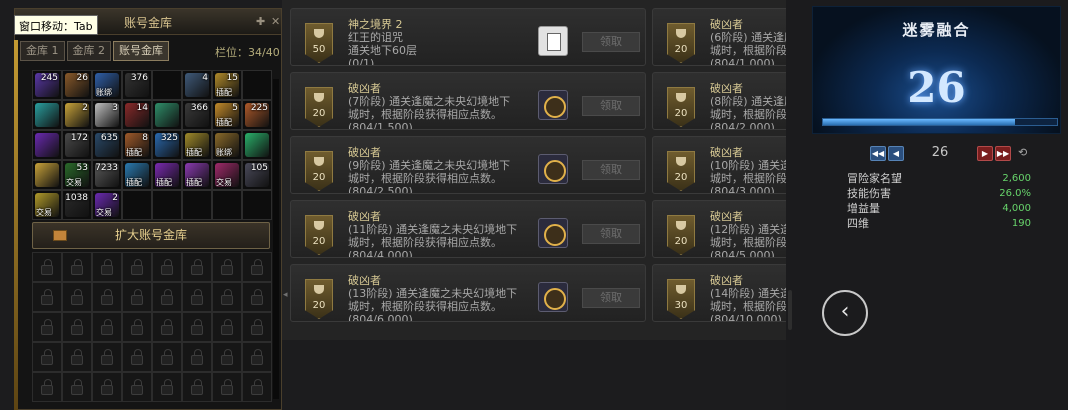 This screenshot has height=410, width=1068. What do you see at coordinates (227, 115) in the screenshot?
I see `item-slot: 5 插配` at bounding box center [227, 115].